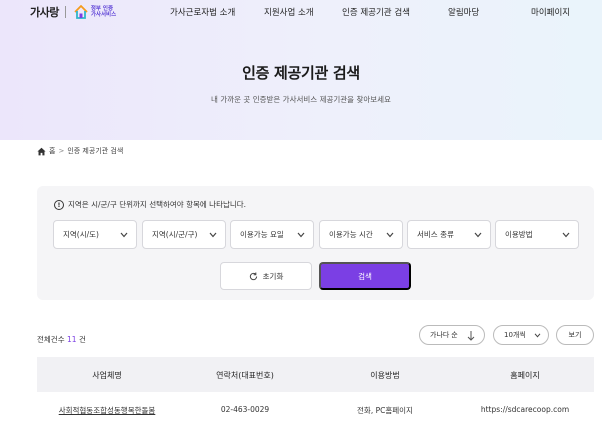 The height and width of the screenshot is (429, 602). What do you see at coordinates (525, 375) in the screenshot?
I see `column-header-homepage: 홈페이지` at bounding box center [525, 375].